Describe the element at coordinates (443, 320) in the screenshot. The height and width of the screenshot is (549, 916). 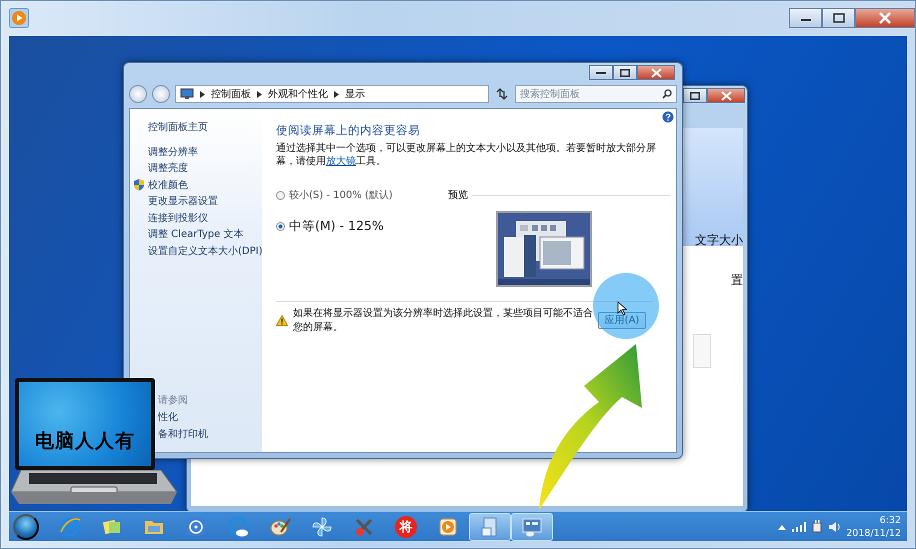
I see `warning-text: 如果在将显示器设置为该分辨率时选择此设置，某些项目可能不适合您的屏幕。` at that location.